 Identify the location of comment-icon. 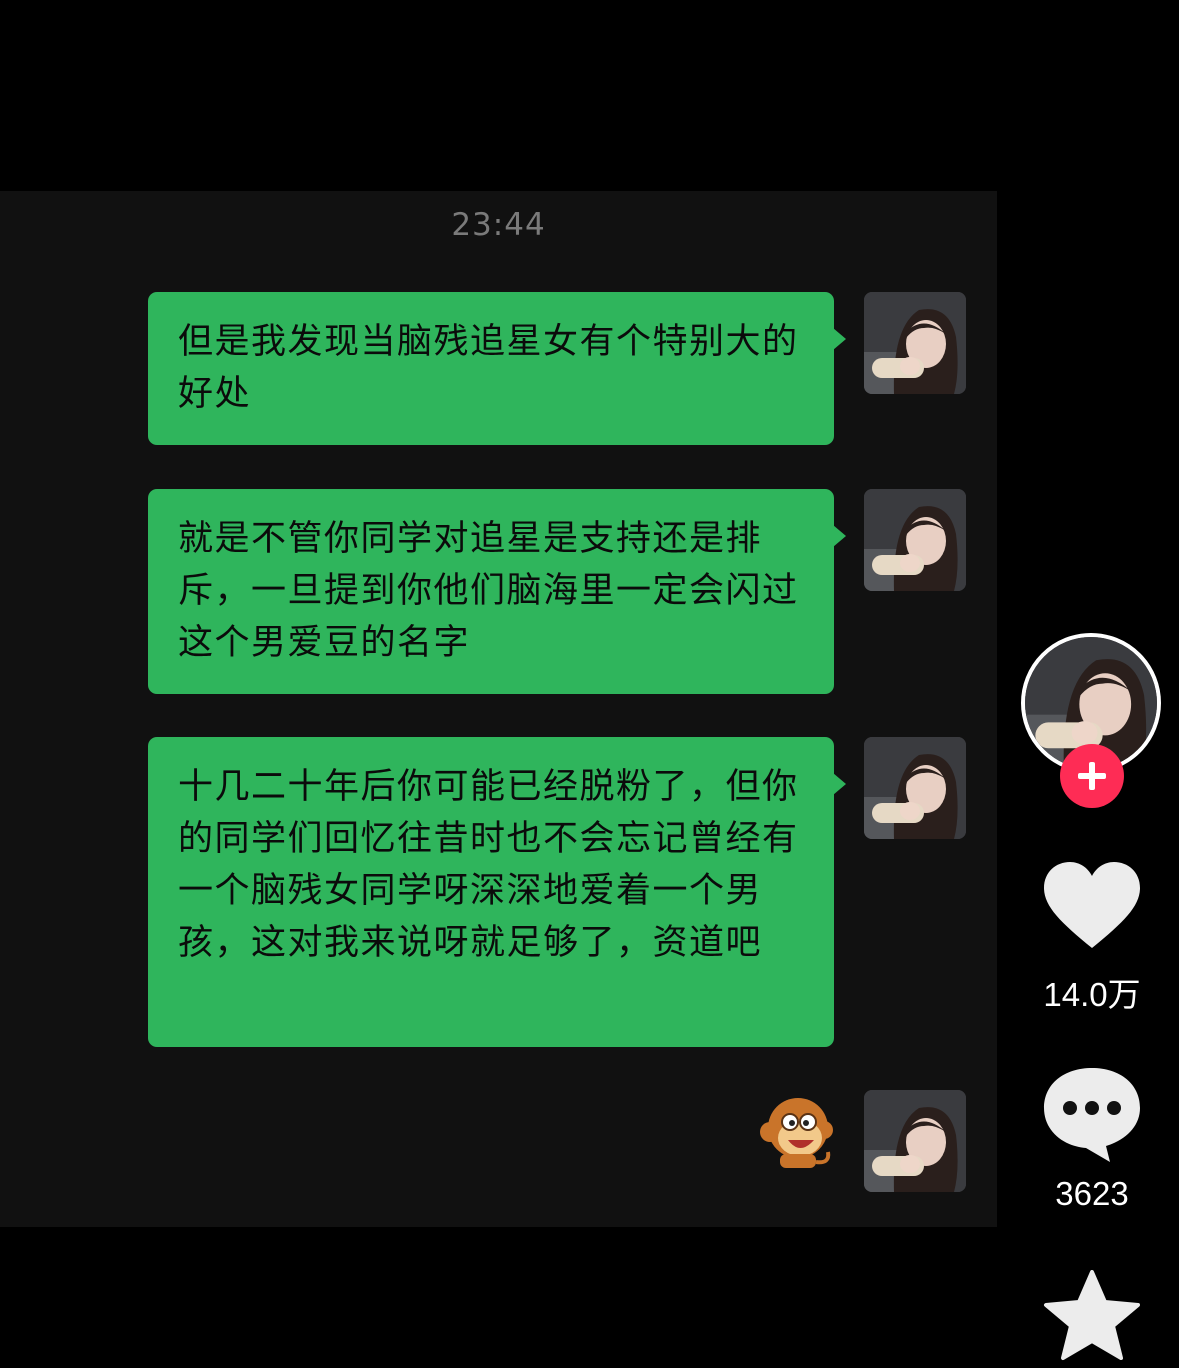
(1092, 1115).